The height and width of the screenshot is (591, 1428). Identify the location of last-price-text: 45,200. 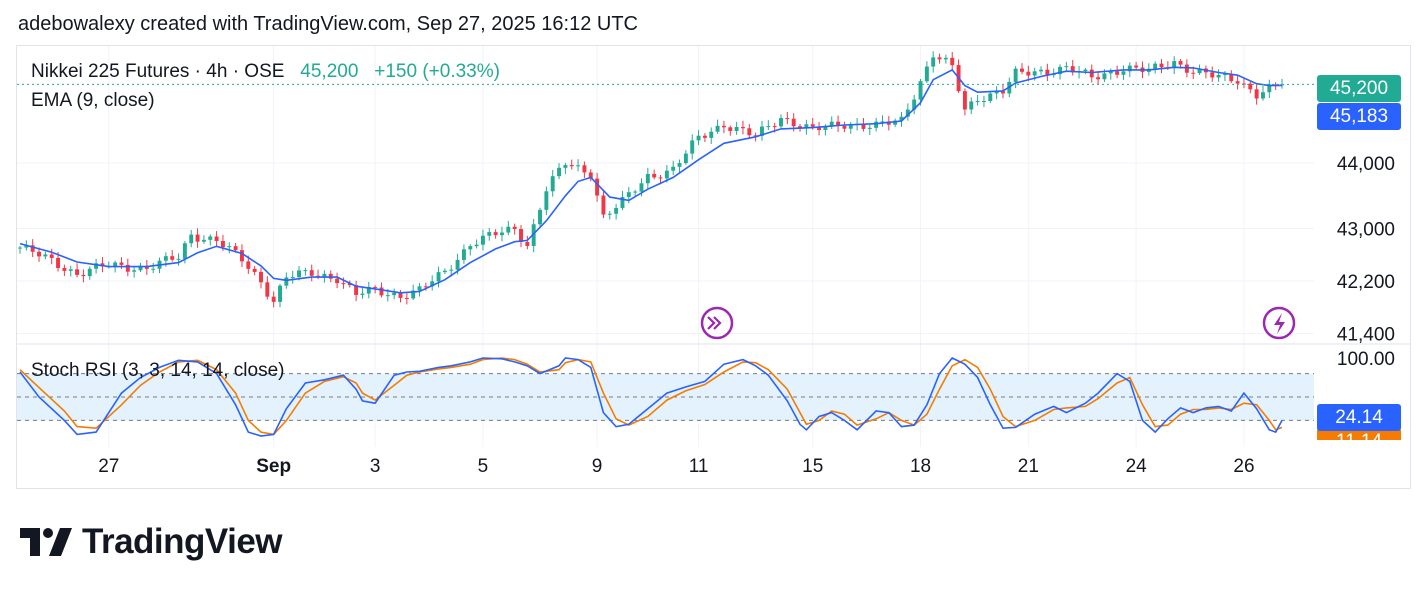
(329, 71).